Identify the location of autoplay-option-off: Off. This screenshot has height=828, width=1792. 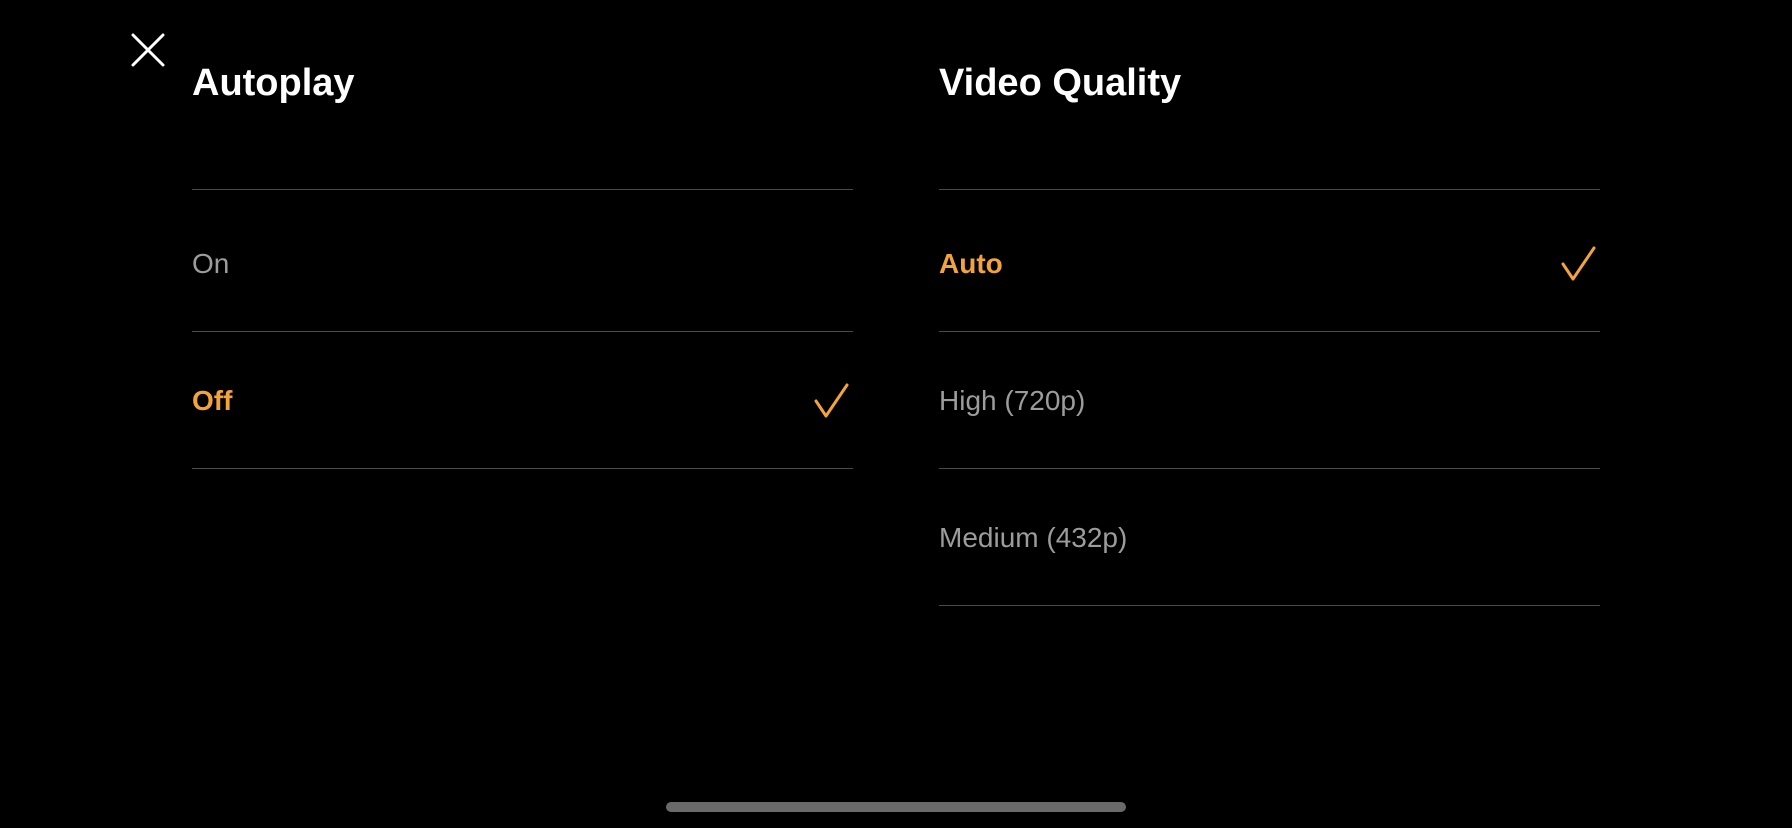
(522, 401).